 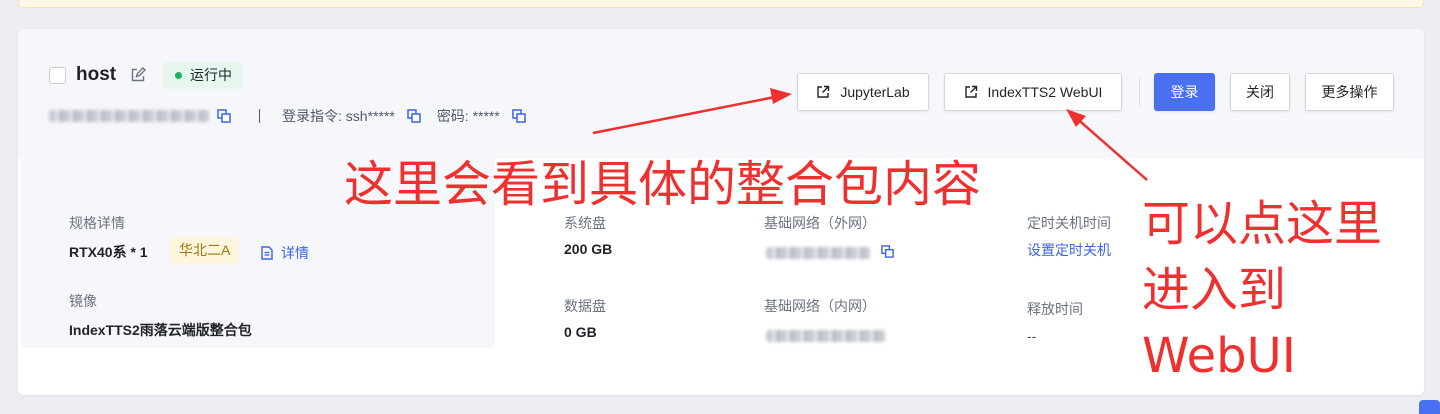 I want to click on status-text: 运行中, so click(x=211, y=75).